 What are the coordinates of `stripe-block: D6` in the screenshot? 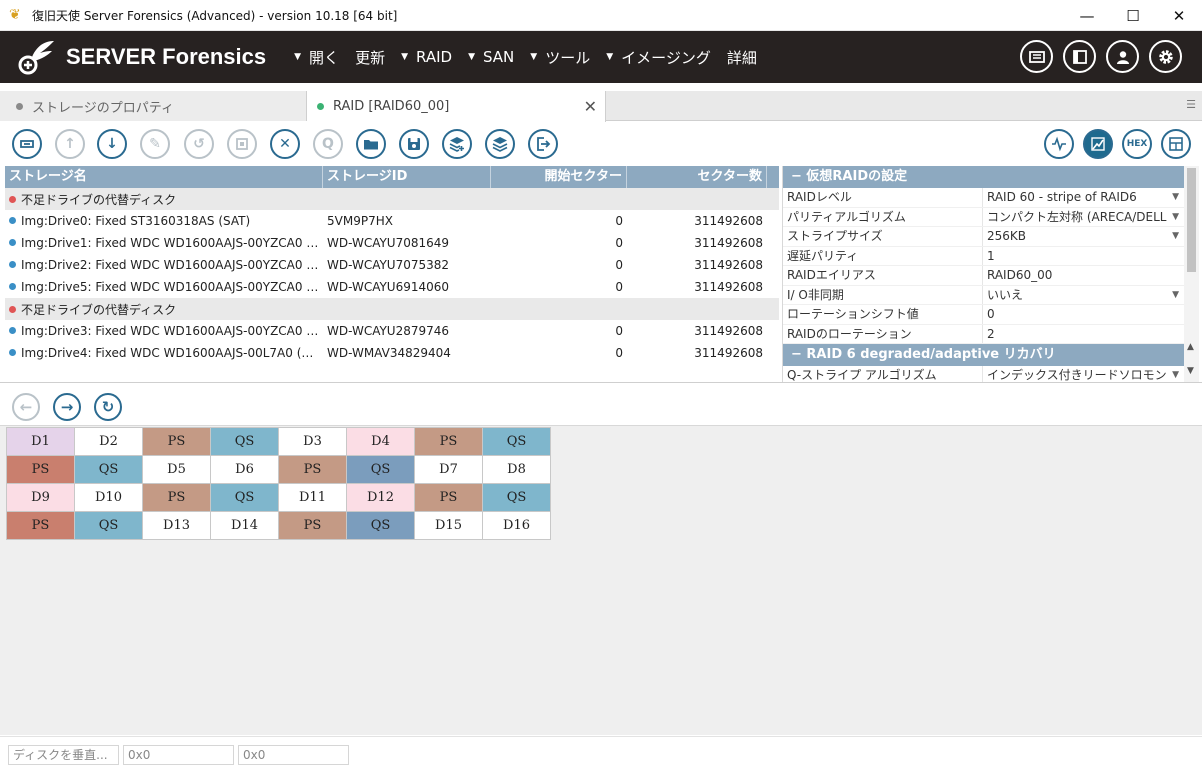 It's located at (245, 470).